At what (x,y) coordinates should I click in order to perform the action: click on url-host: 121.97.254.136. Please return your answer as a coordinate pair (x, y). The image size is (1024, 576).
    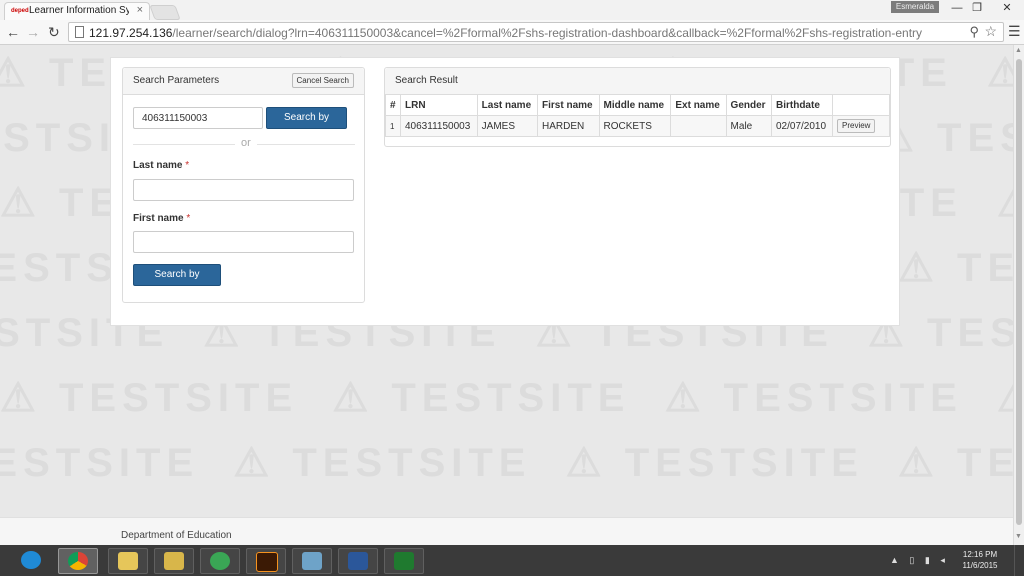
    Looking at the image, I should click on (131, 33).